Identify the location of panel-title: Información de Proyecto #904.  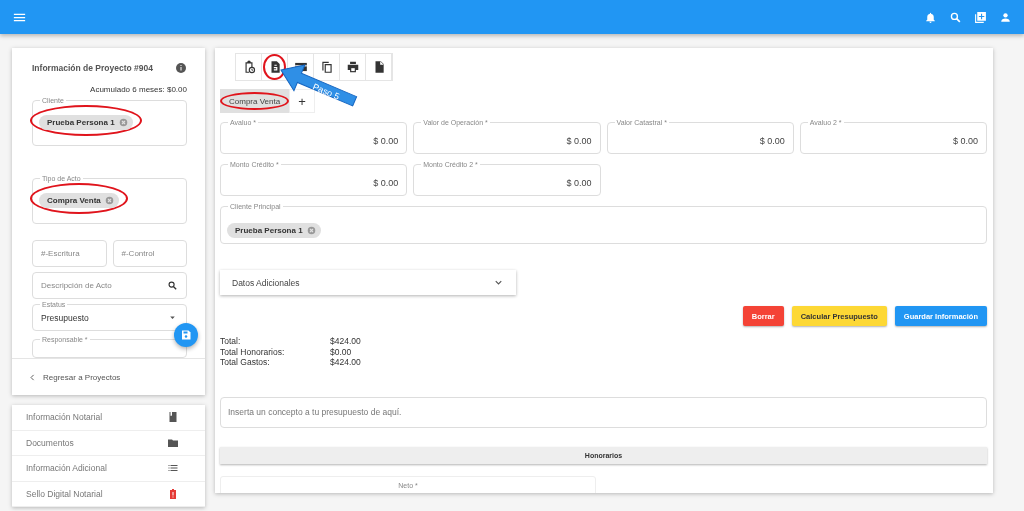
(92, 67).